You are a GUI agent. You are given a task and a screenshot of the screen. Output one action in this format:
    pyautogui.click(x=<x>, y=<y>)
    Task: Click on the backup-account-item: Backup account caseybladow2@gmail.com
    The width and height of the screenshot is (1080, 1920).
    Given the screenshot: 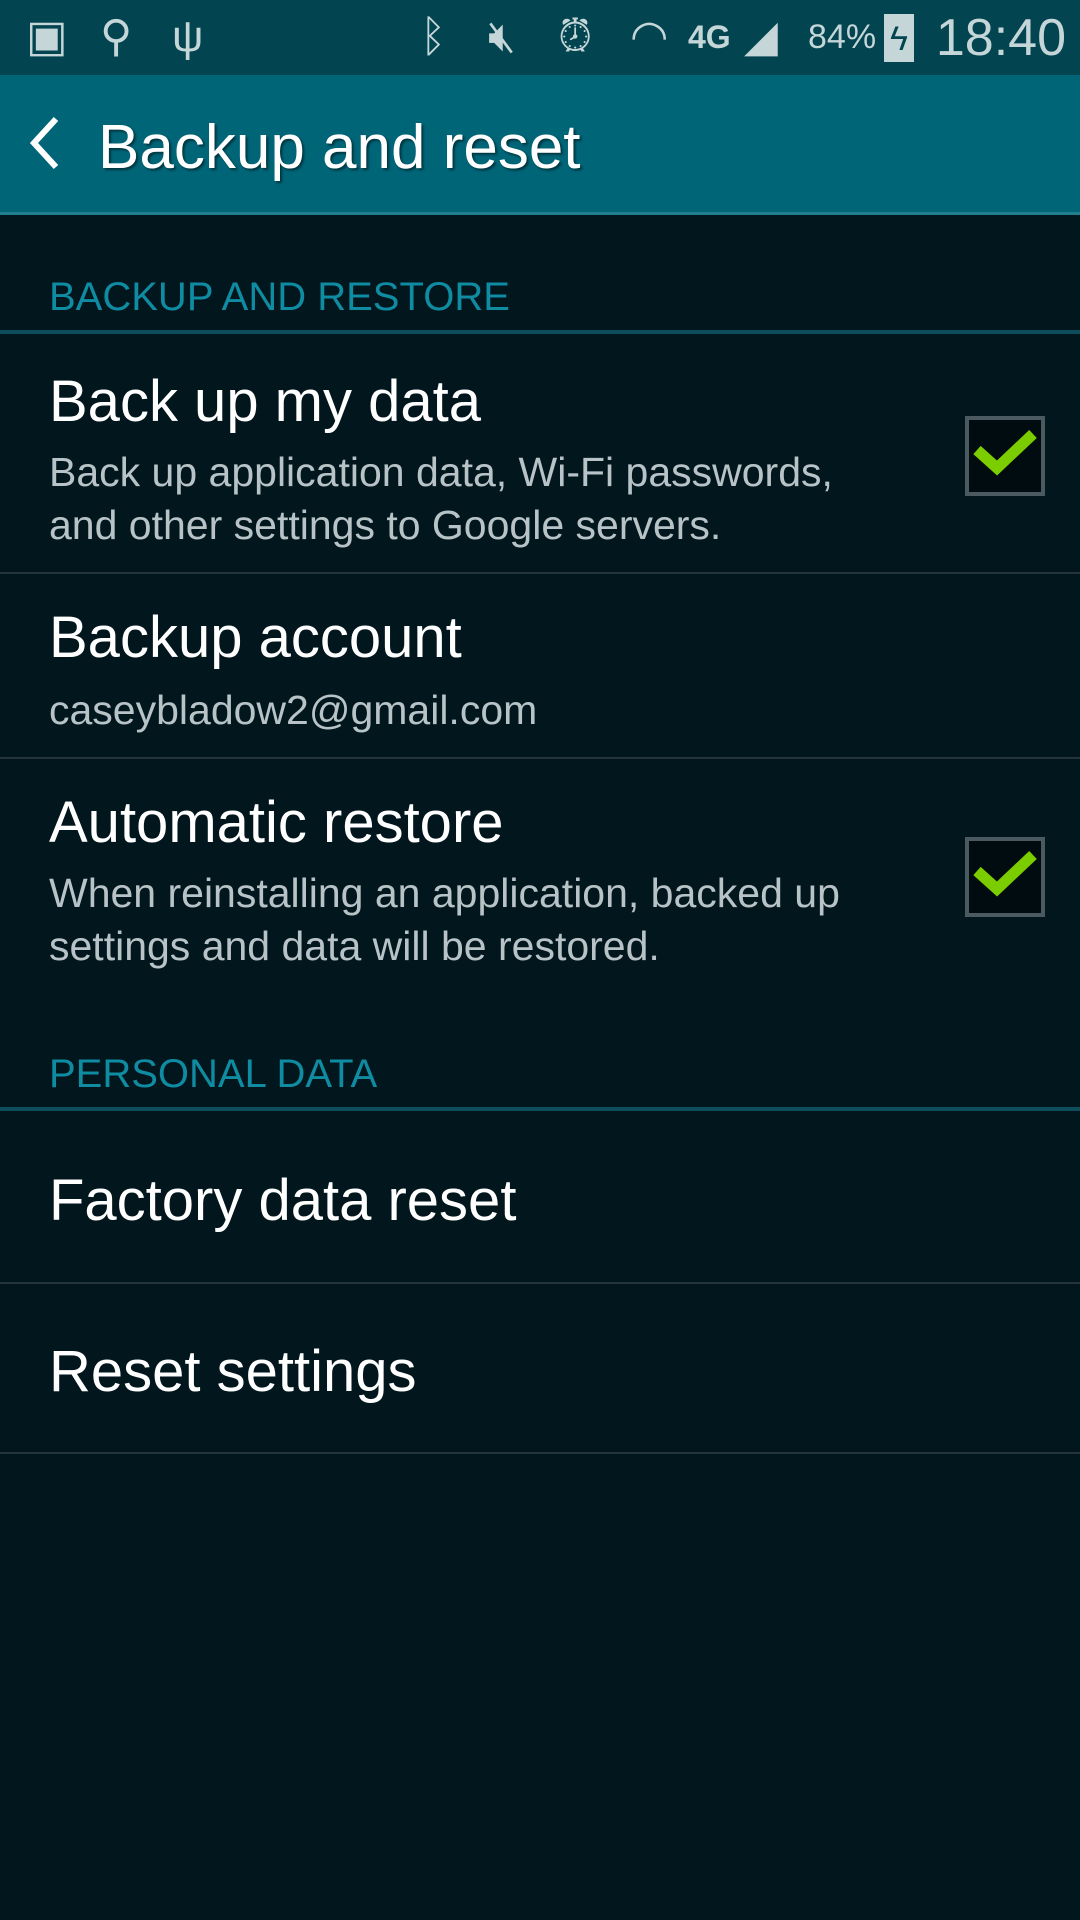 What is the action you would take?
    pyautogui.click(x=540, y=666)
    